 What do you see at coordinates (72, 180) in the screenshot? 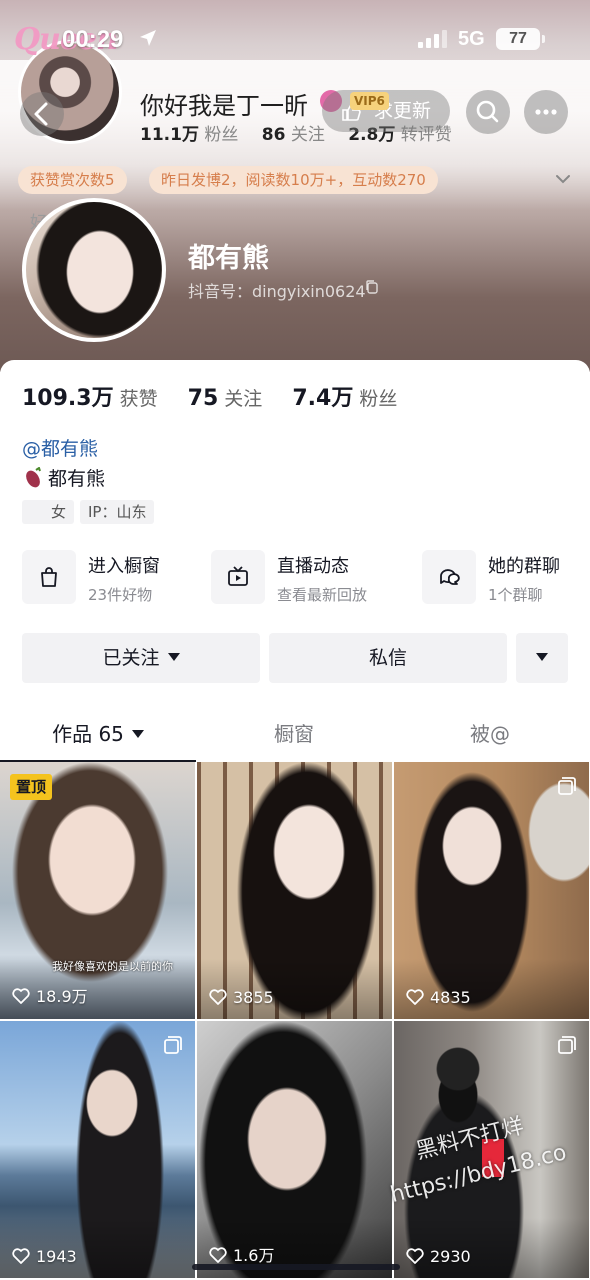
I see `overlay-tag: 获赞赏次数5` at bounding box center [72, 180].